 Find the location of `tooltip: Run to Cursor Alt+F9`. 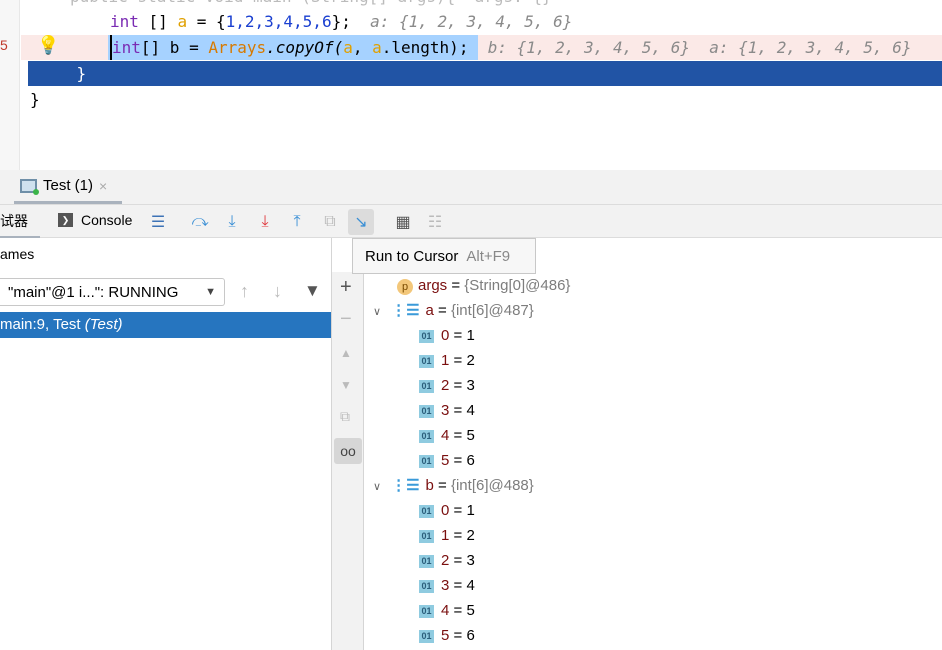

tooltip: Run to Cursor Alt+F9 is located at coordinates (444, 256).